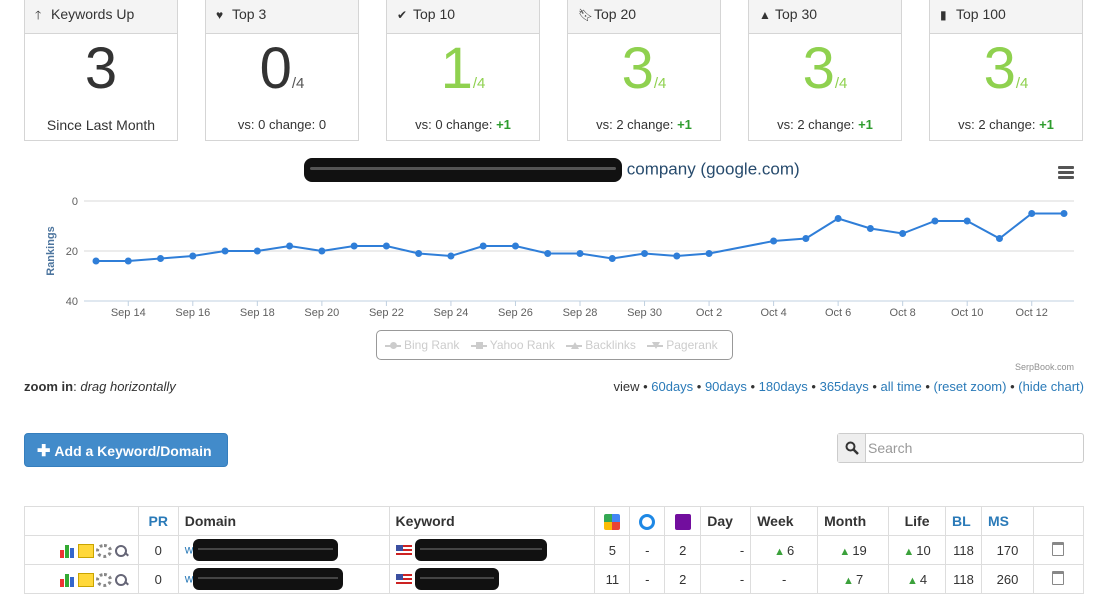 The image size is (1107, 594). I want to click on x-tick-label: Sep 24, so click(450, 313).